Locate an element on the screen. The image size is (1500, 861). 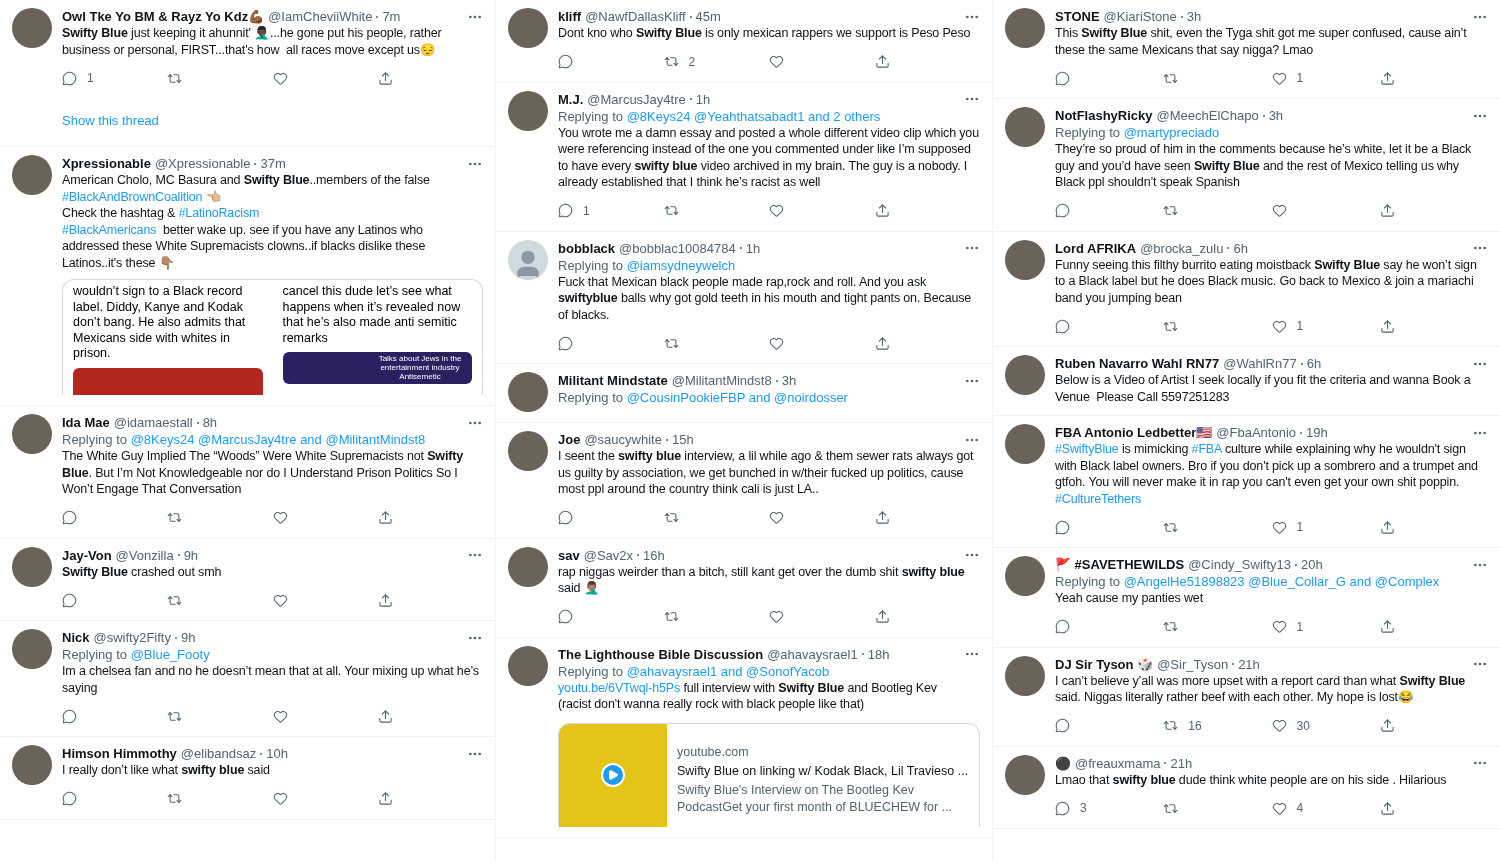
tweet-text: American Cholo, MC Basura and Swifty Blue..members of the false #BlackAndBrownCoalition 👈🏼 Check the hashtag & #LatinoRacism #BlackAmericans better wake up. see if you have any Latinos who addressed these White Supremacists clowns..if blacks dislike these Latinos..it's these 👇🏽 is located at coordinates (246, 221).